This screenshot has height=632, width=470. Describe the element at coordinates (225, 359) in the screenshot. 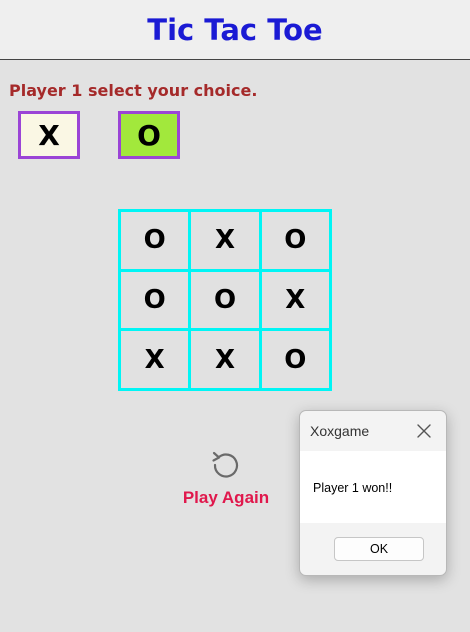

I see `board-cell-8: X` at that location.